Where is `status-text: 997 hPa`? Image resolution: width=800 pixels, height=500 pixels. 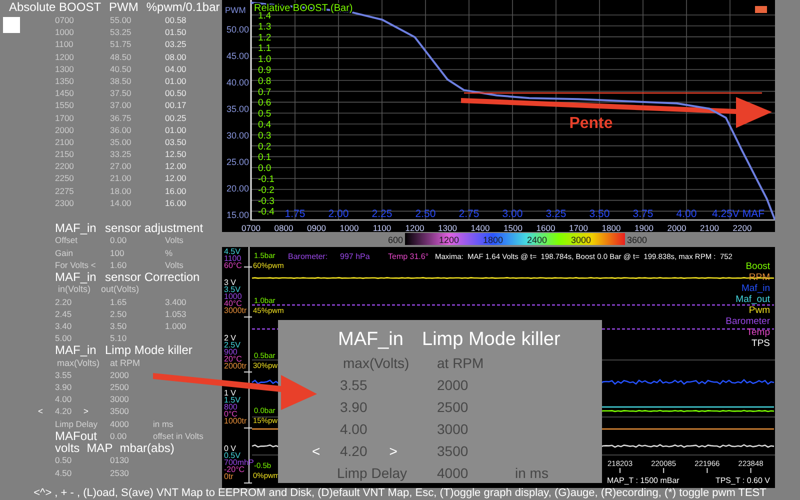 status-text: 997 hPa is located at coordinates (355, 256).